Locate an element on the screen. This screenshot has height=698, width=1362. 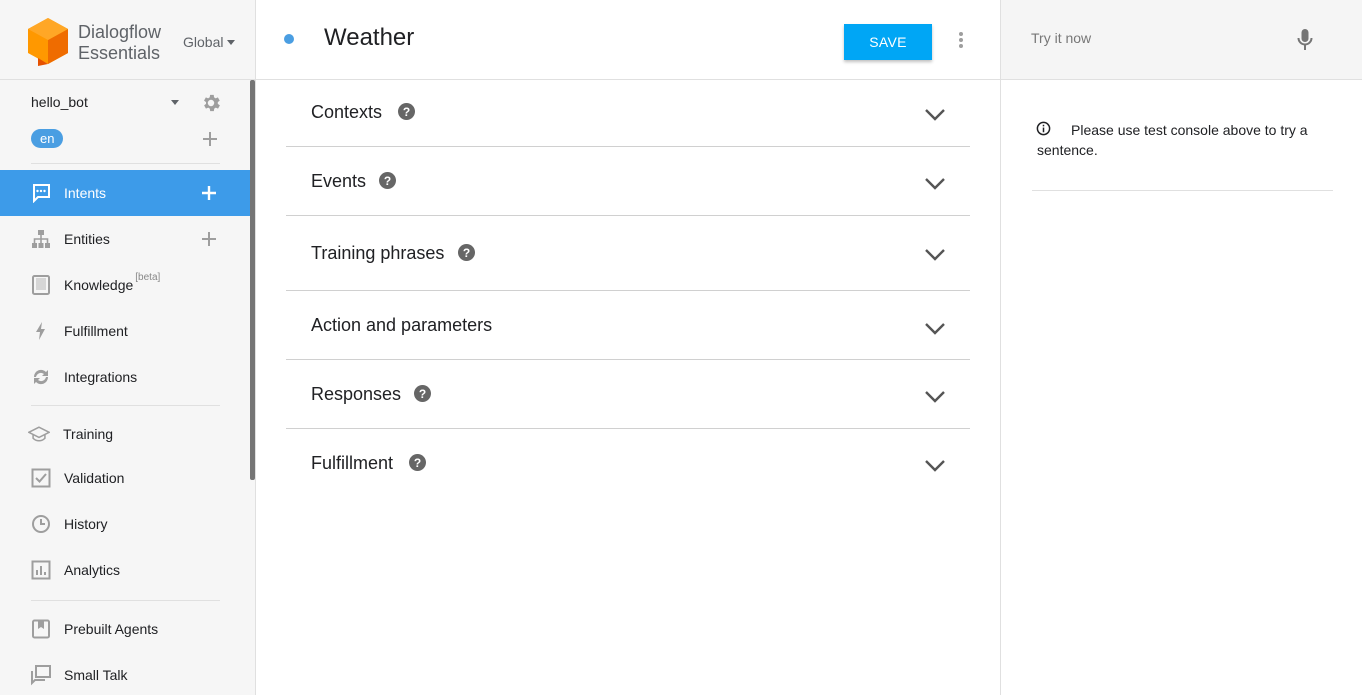
sidebar-item-prebuilt-agents: Prebuilt Agents is located at coordinates (125, 629).